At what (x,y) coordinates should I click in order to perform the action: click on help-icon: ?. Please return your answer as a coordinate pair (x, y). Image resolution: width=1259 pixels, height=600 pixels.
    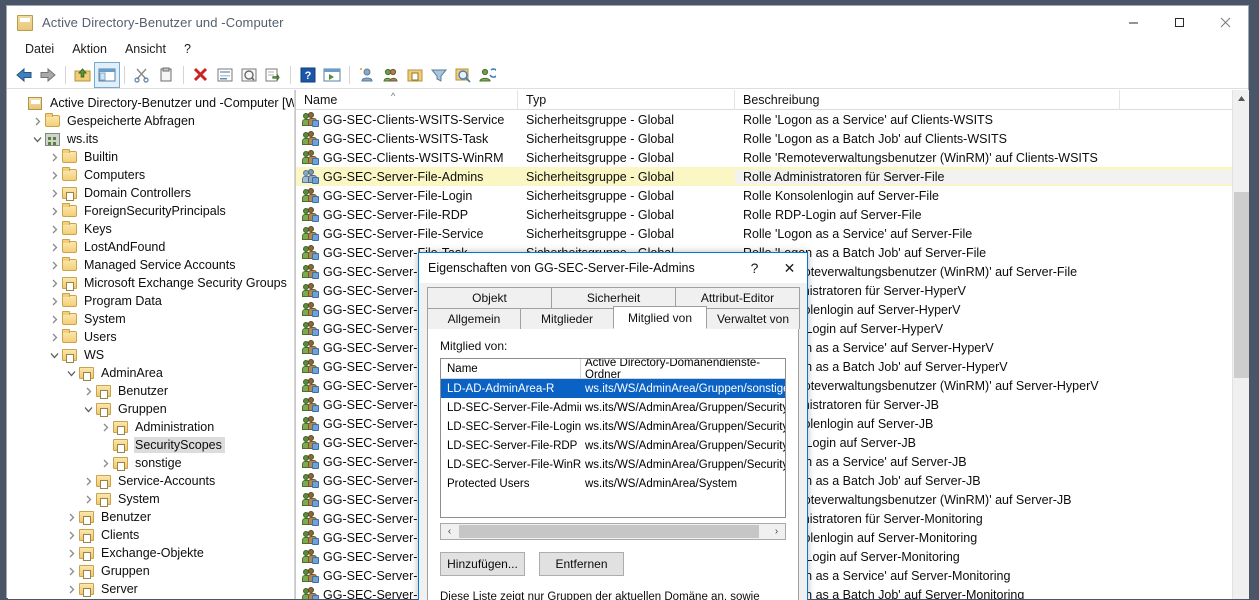
    Looking at the image, I should click on (308, 75).